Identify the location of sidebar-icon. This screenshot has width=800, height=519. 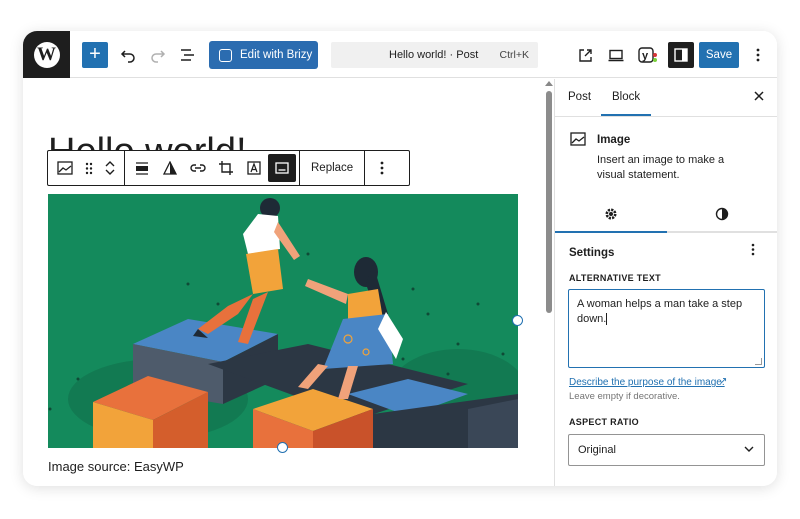
(681, 55).